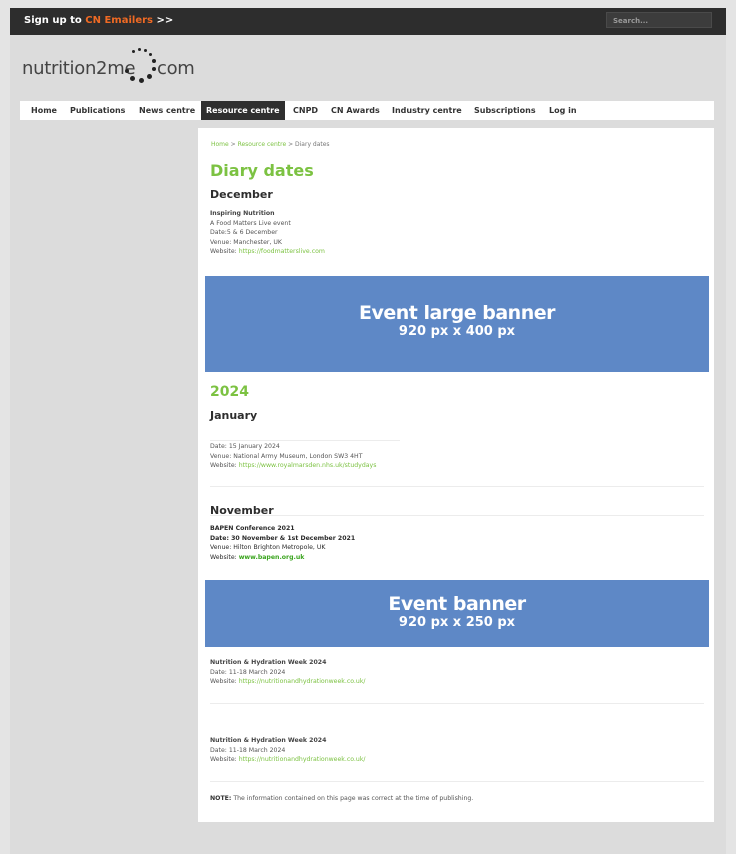  Describe the element at coordinates (283, 538) in the screenshot. I see `event-date: Date: 30 November & 1st December 2021` at that location.